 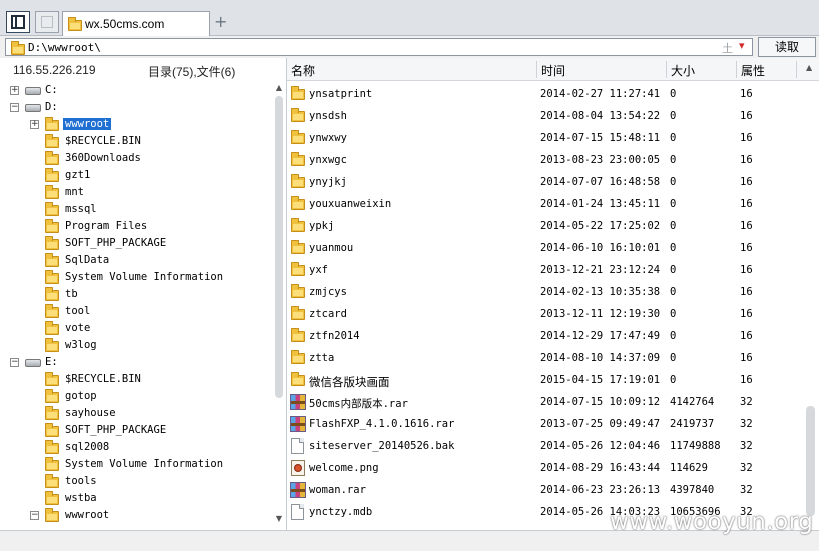 What do you see at coordinates (103, 379) in the screenshot?
I see `tree-item-label: $RECYCLE.BIN` at bounding box center [103, 379].